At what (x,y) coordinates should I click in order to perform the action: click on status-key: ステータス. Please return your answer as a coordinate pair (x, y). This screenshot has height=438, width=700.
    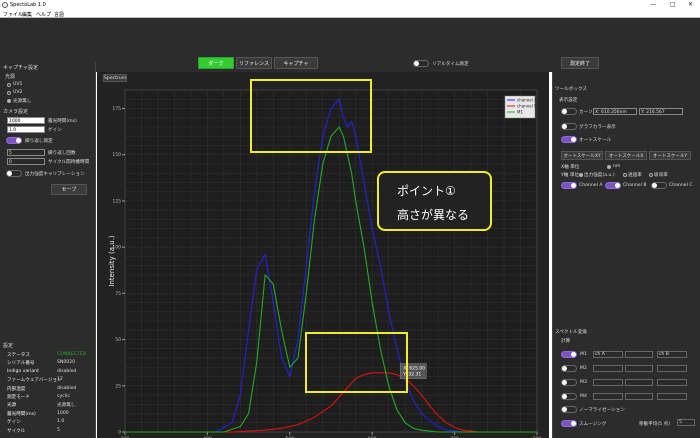
    Looking at the image, I should click on (18, 355).